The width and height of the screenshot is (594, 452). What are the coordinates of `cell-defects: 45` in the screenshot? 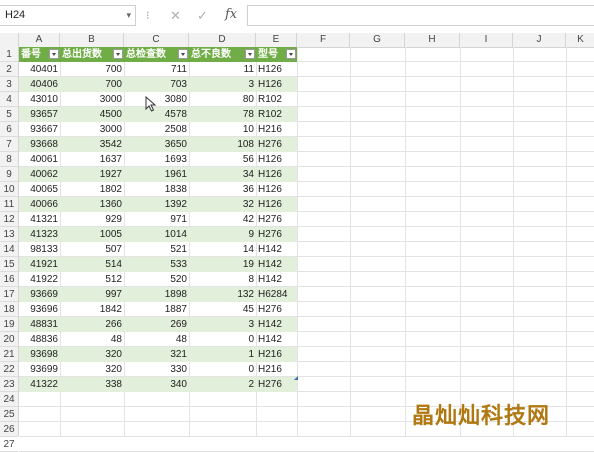 It's located at (222, 309).